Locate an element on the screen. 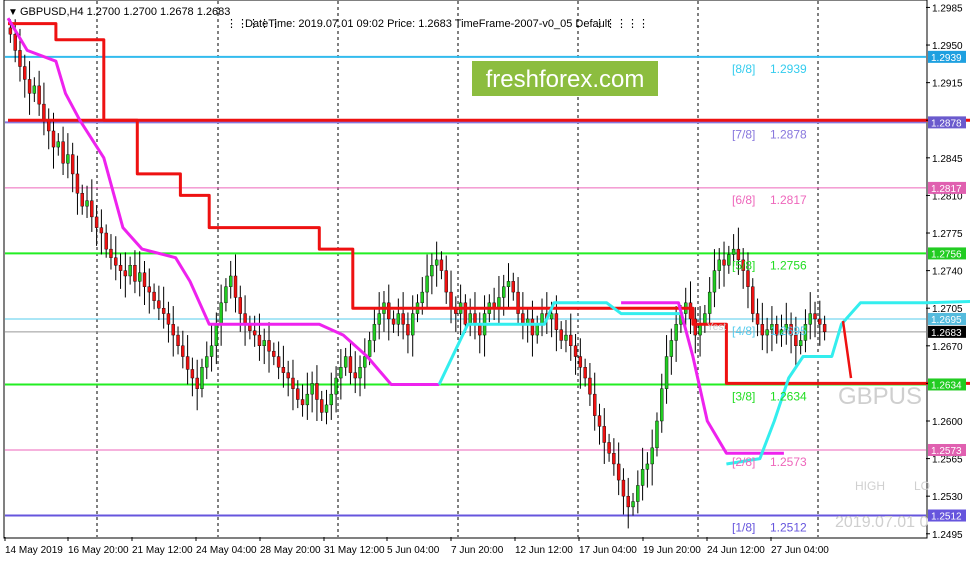 The height and width of the screenshot is (562, 970). time-tick-label: 19 Jun 20:00 is located at coordinates (672, 550).